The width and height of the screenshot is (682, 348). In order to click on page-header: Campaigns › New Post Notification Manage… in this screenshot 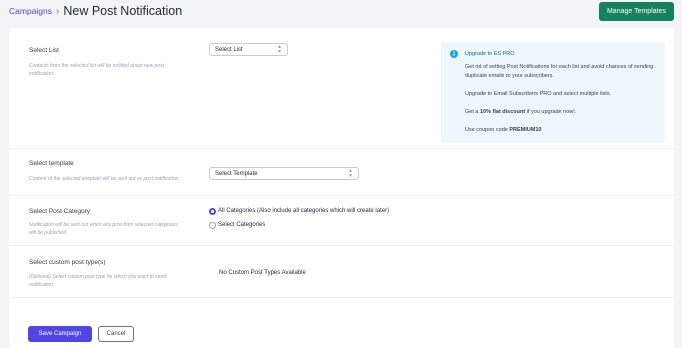, I will do `click(341, 11)`.